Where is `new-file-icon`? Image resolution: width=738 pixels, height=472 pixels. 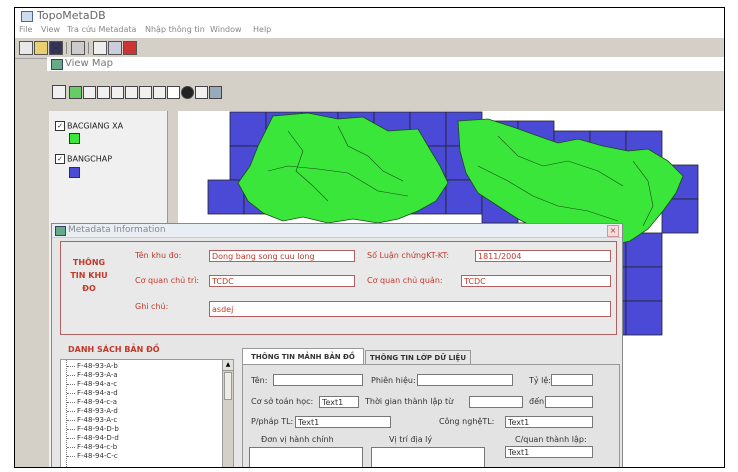
new-file-icon is located at coordinates (26, 48).